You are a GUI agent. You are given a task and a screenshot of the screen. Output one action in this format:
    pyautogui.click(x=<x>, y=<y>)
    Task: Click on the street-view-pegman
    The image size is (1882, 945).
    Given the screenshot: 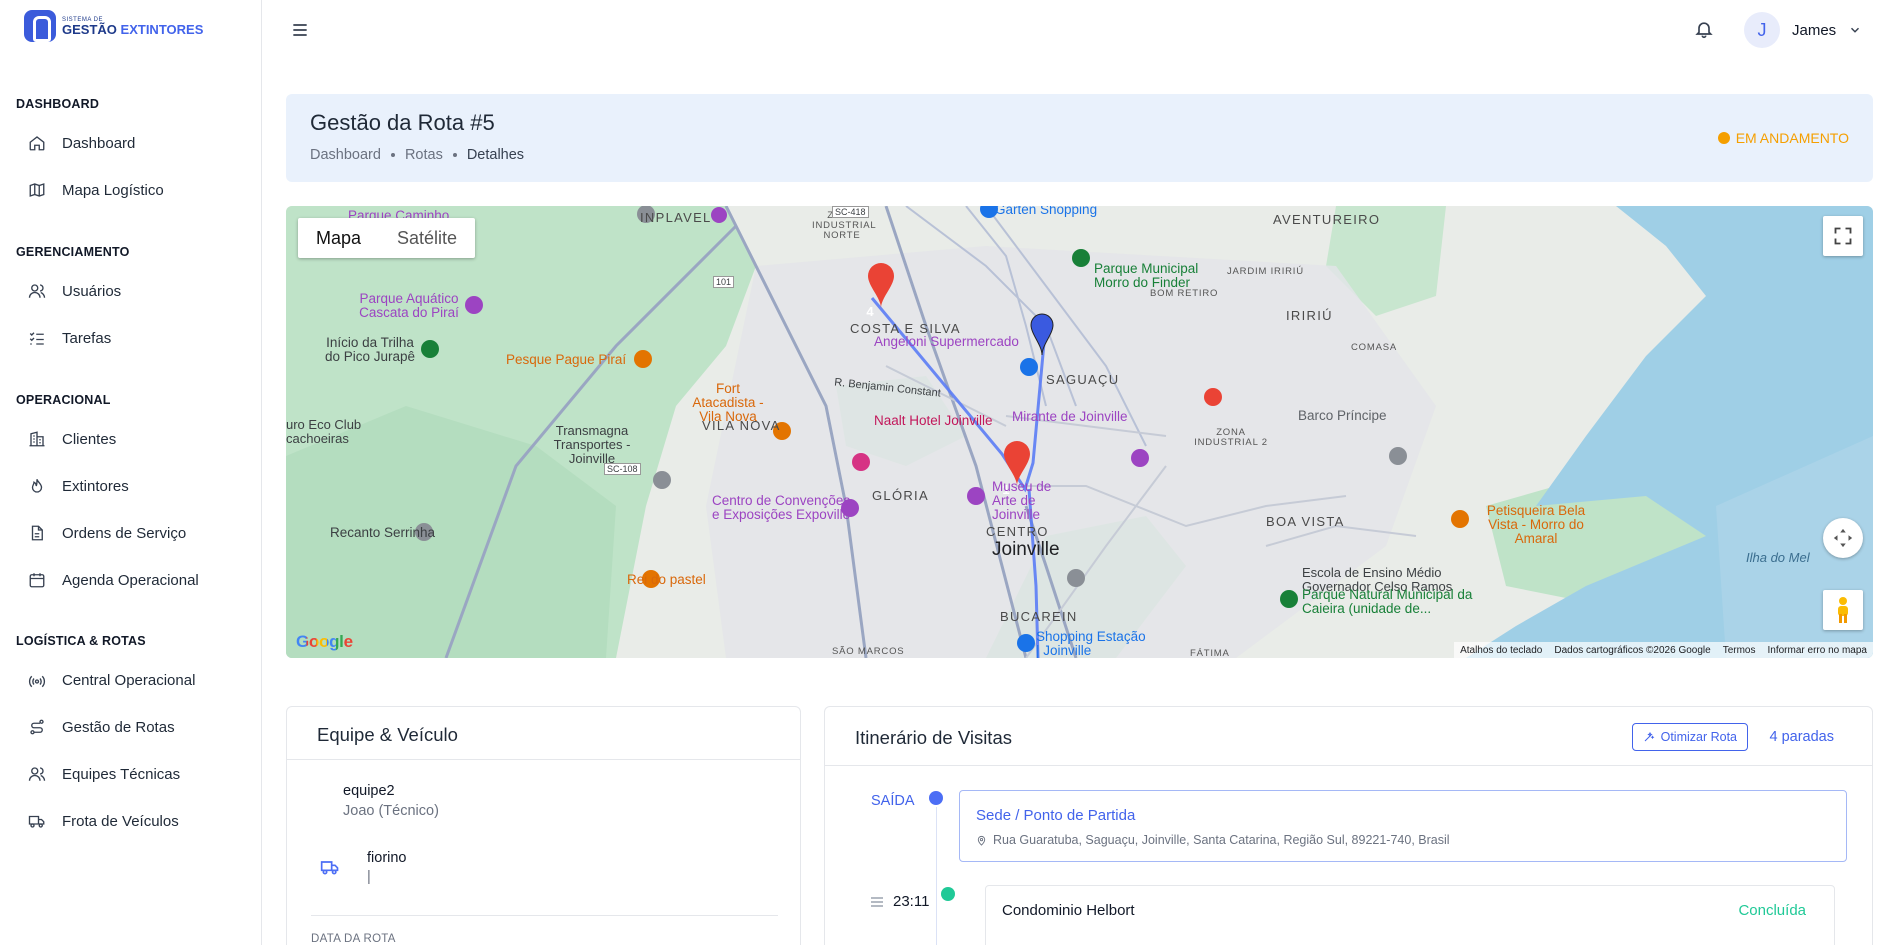 What is the action you would take?
    pyautogui.click(x=1843, y=610)
    